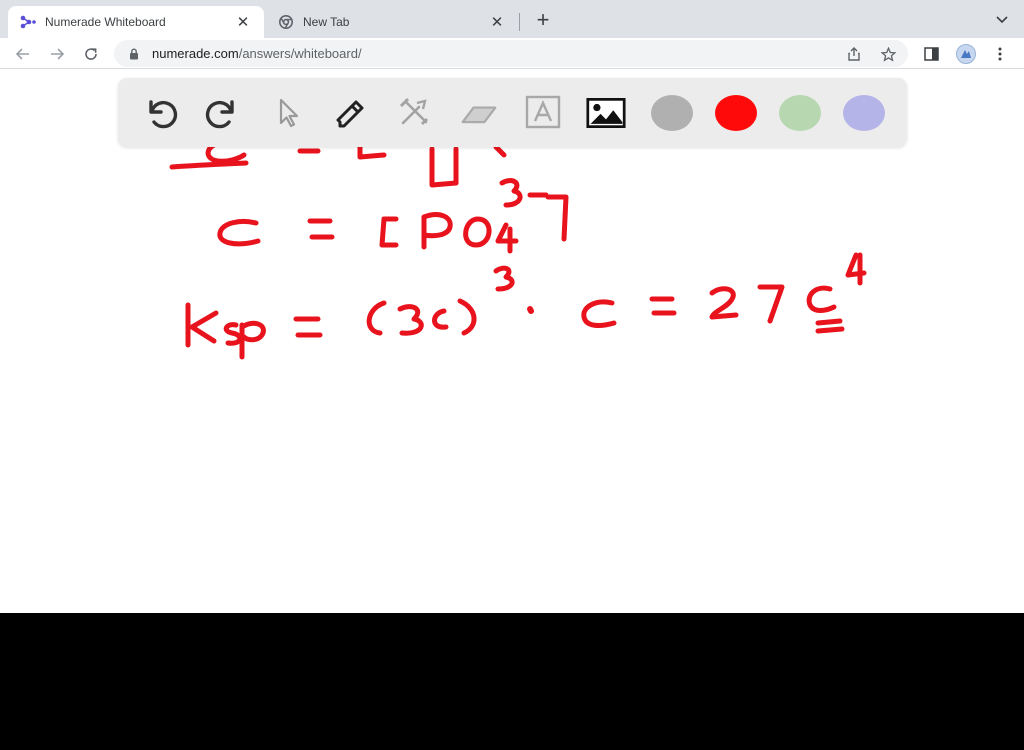 This screenshot has height=750, width=1024. Describe the element at coordinates (512, 112) in the screenshot. I see `whiteboard-toolbar` at that location.